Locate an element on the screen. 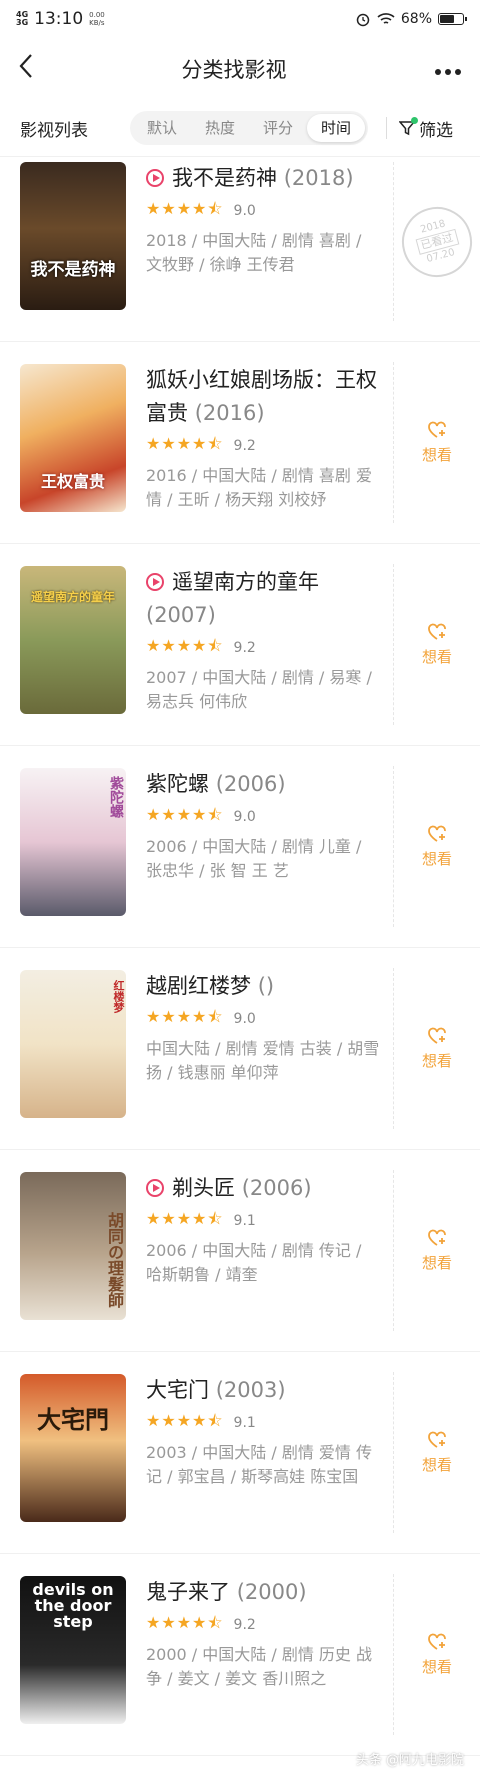 The image size is (480, 1778). filter-bar: 影视列表 默认 热度 评分 时间 筛选 is located at coordinates (240, 128).